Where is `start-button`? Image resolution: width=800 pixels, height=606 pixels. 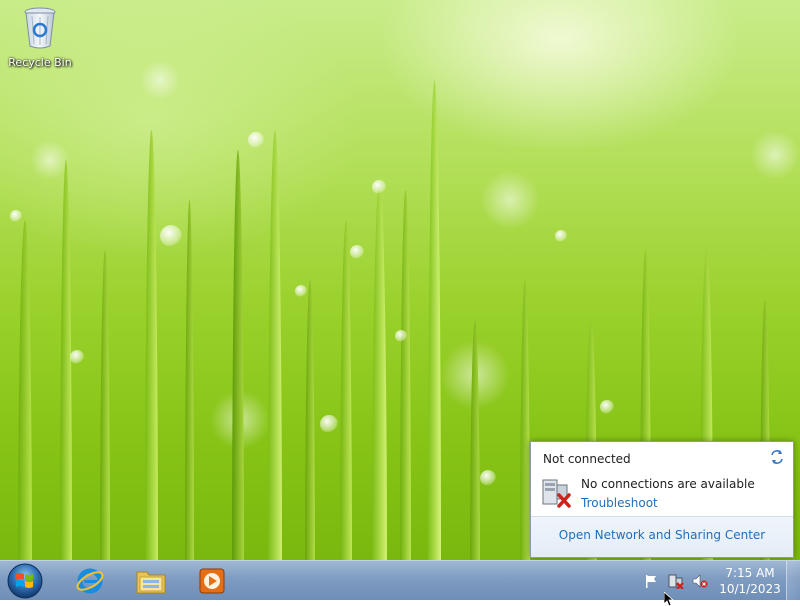
start-button is located at coordinates (25, 581).